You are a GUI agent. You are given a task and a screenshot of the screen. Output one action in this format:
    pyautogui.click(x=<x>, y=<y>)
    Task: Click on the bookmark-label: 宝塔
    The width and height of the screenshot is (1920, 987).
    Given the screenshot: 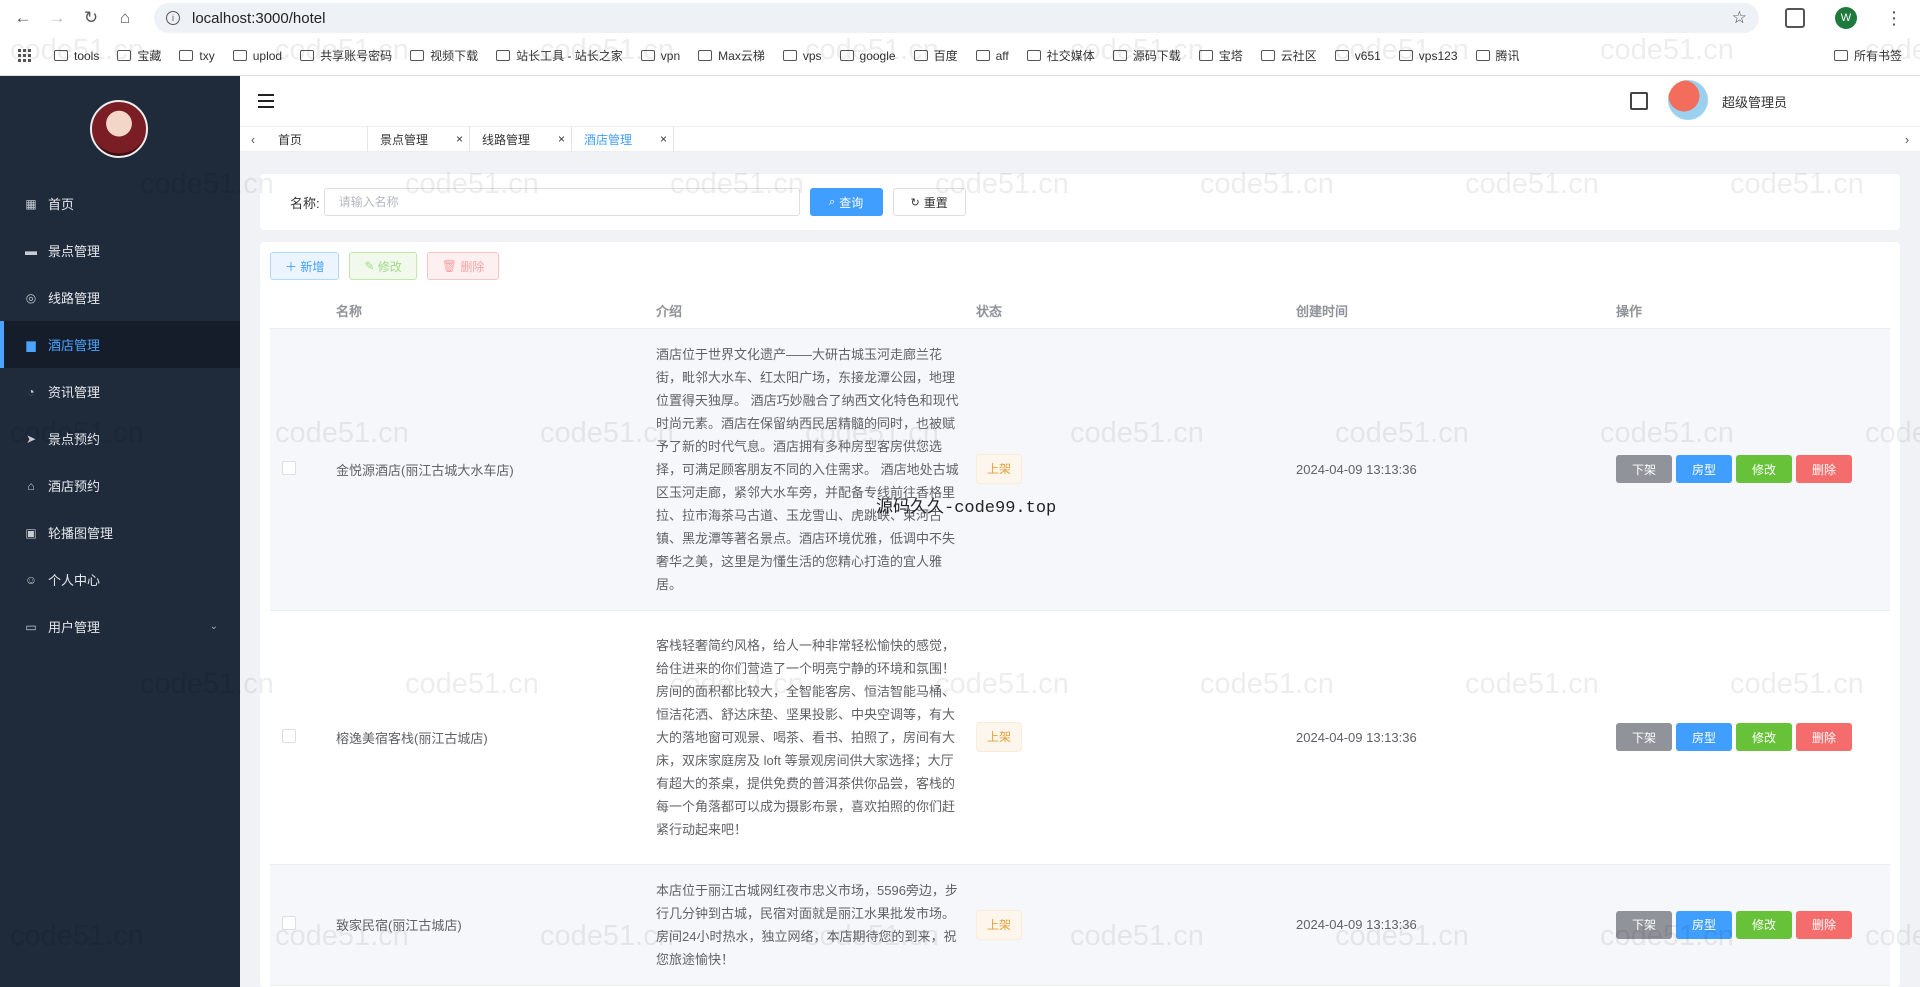 What is the action you would take?
    pyautogui.click(x=1230, y=56)
    